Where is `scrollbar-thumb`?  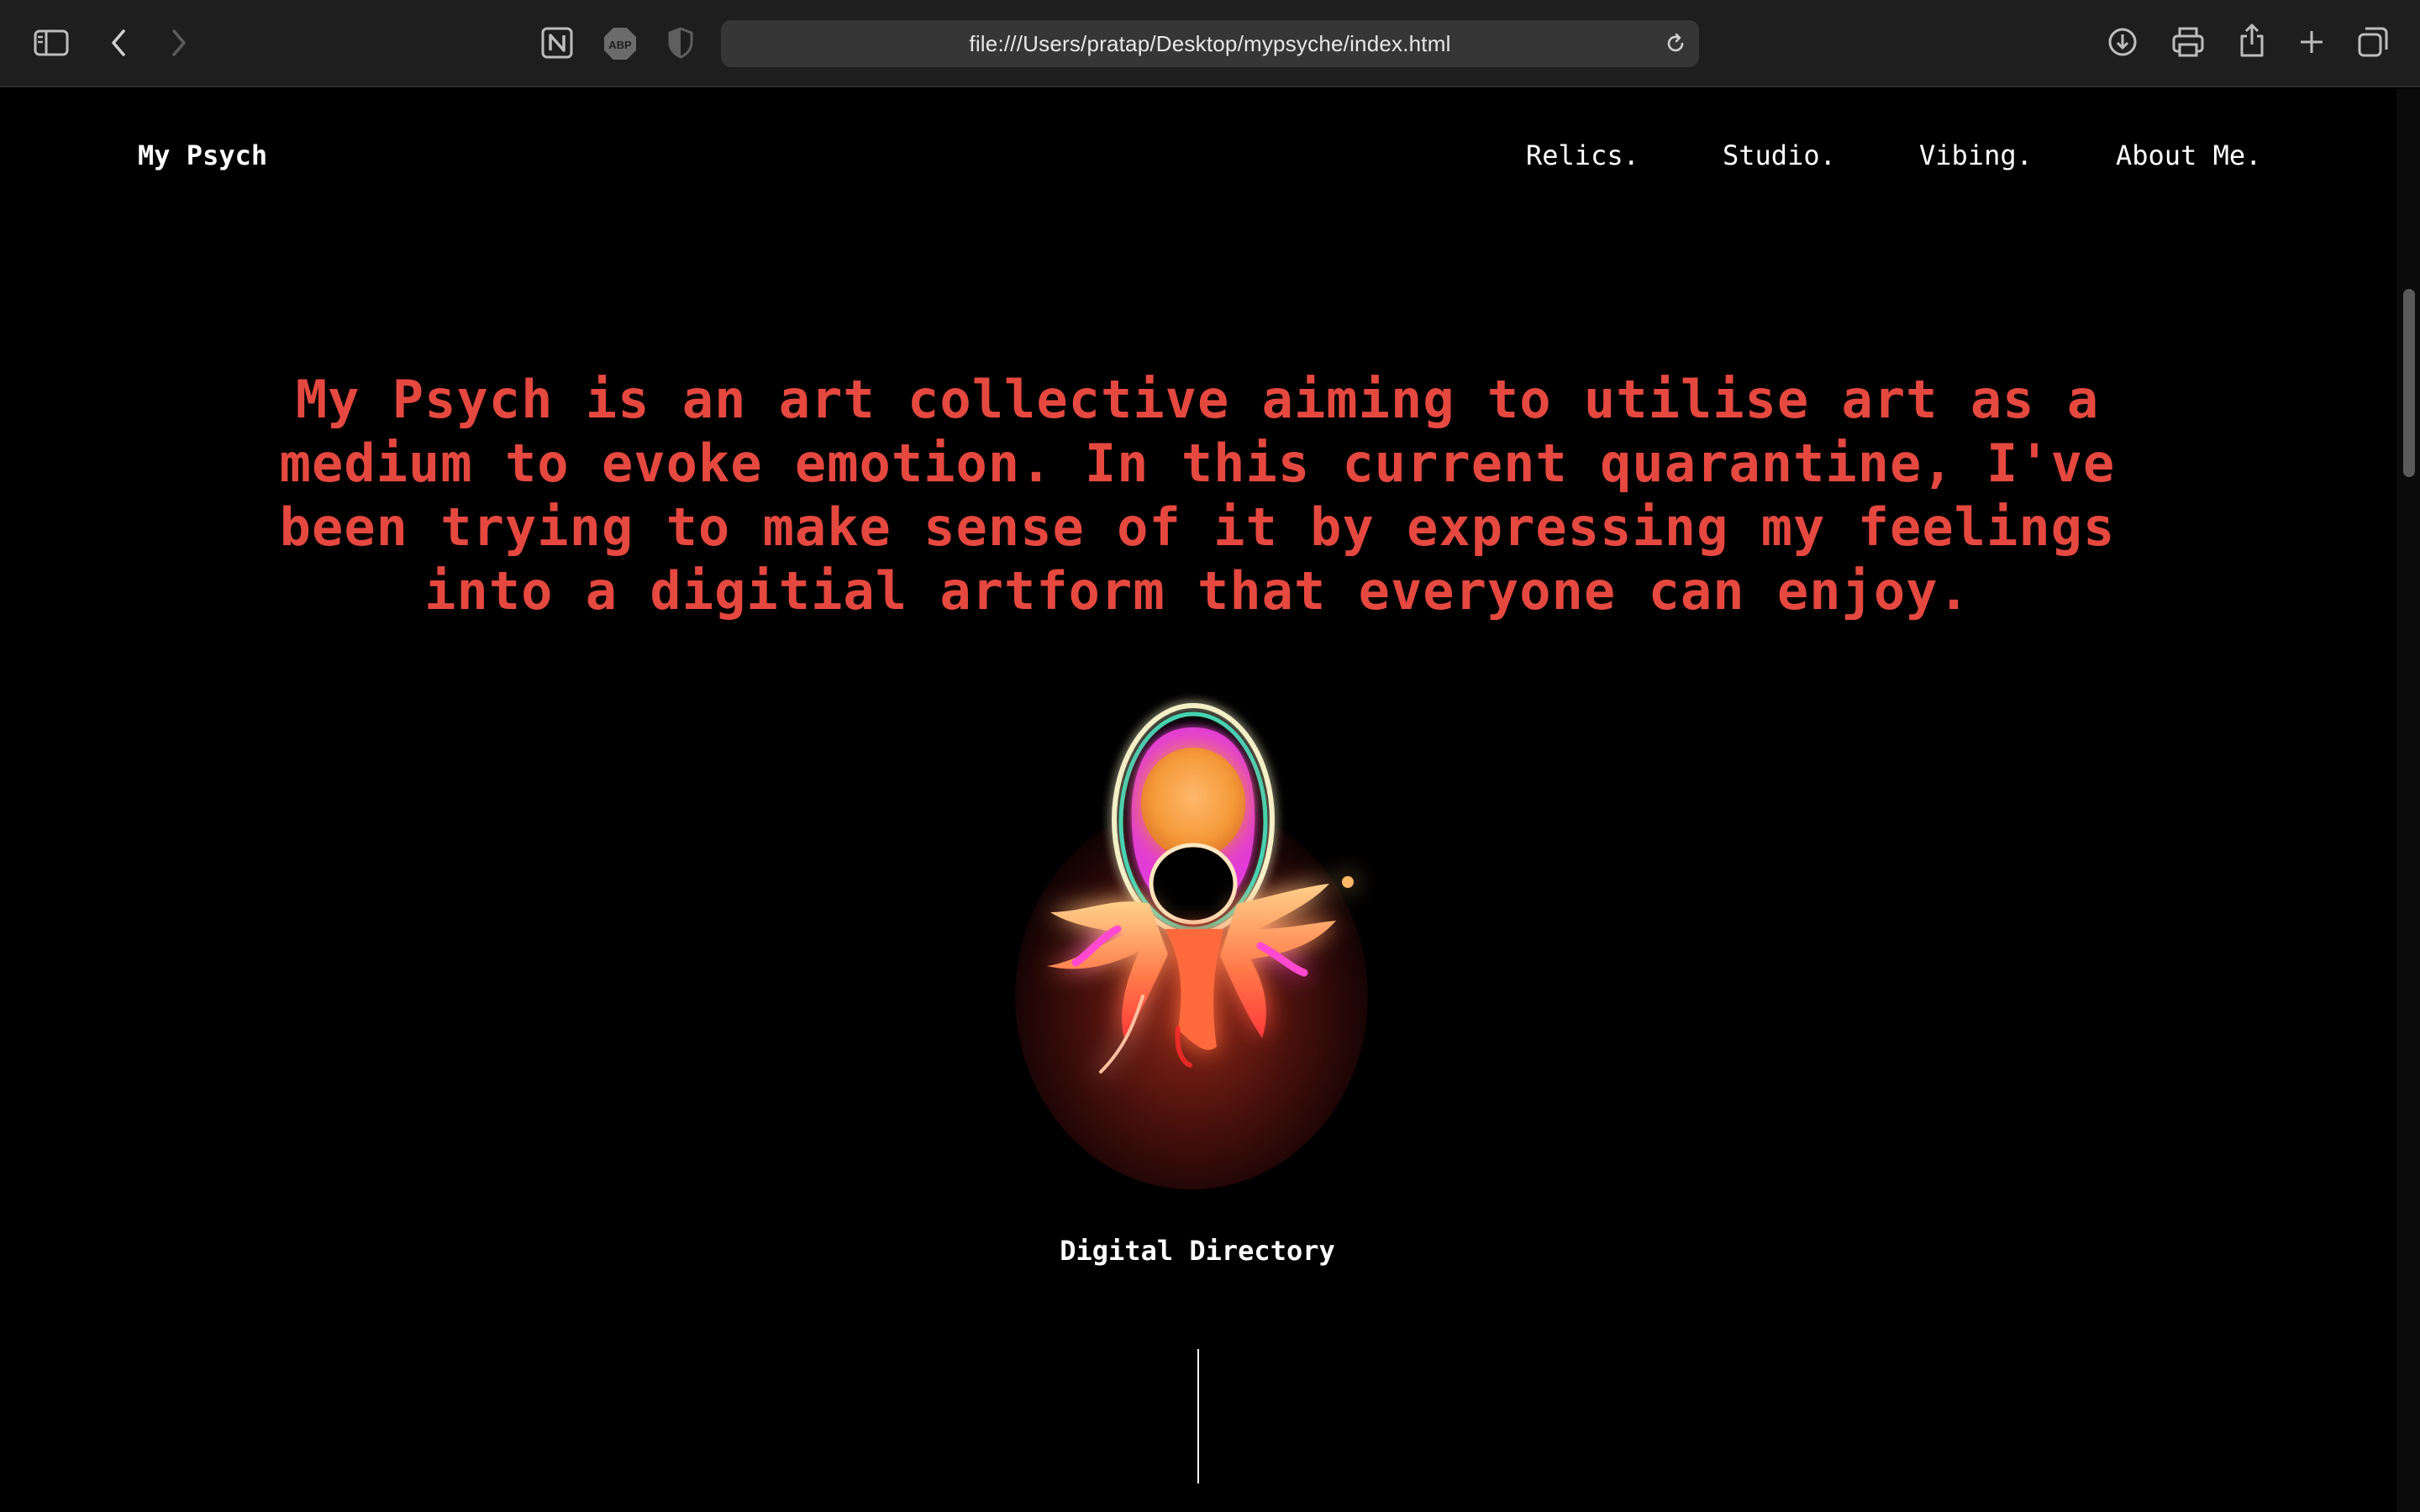
scrollbar-thumb is located at coordinates (2409, 383).